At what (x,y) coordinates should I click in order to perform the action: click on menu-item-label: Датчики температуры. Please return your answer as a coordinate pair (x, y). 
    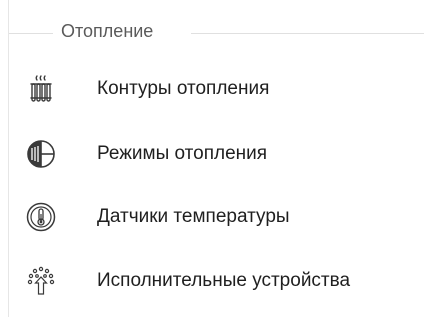
    Looking at the image, I should click on (193, 216).